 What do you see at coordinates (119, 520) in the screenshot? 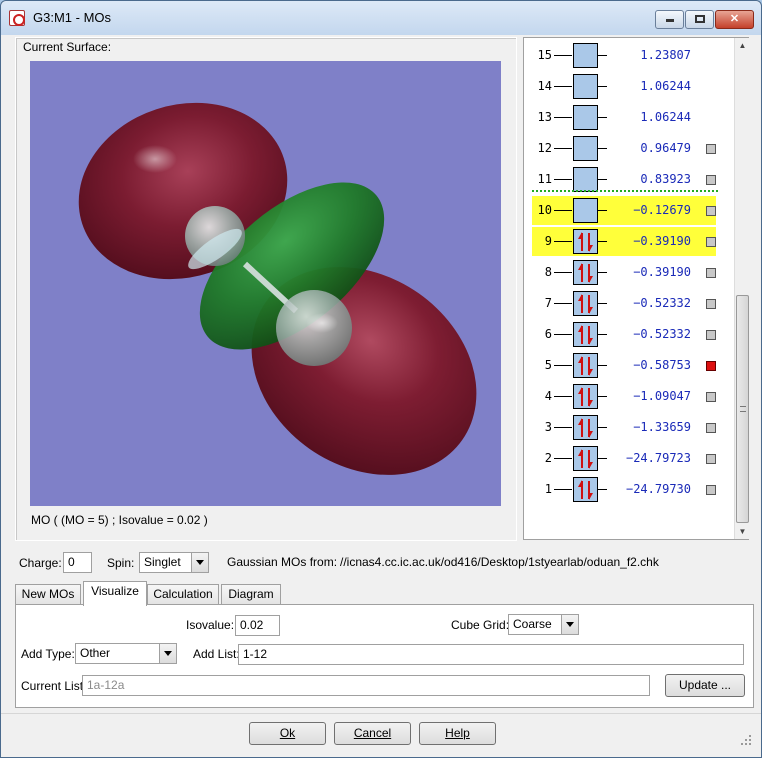
I see `mo-surface-caption: MO ( (MO = 5) ; Isovalue = 0.02 )` at bounding box center [119, 520].